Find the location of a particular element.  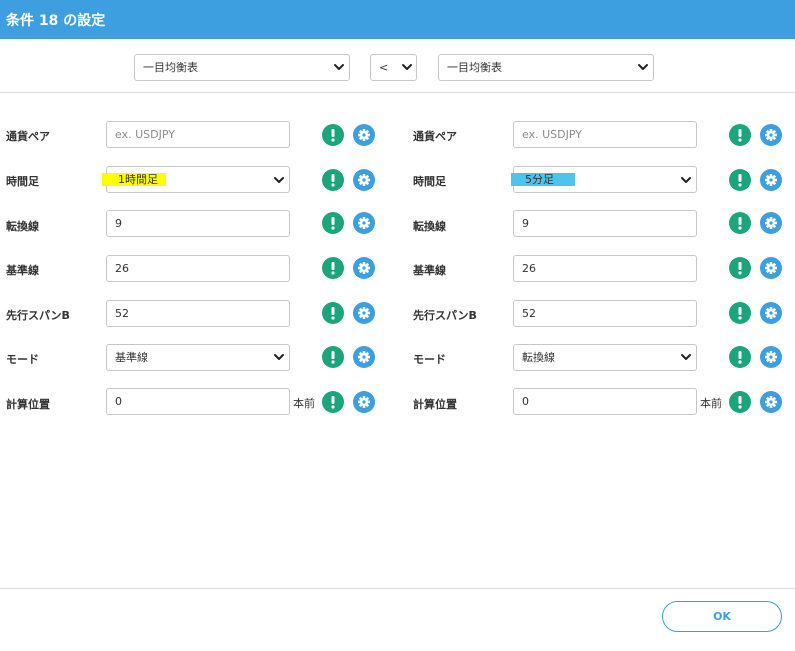

right-conversion-input is located at coordinates (605, 223).